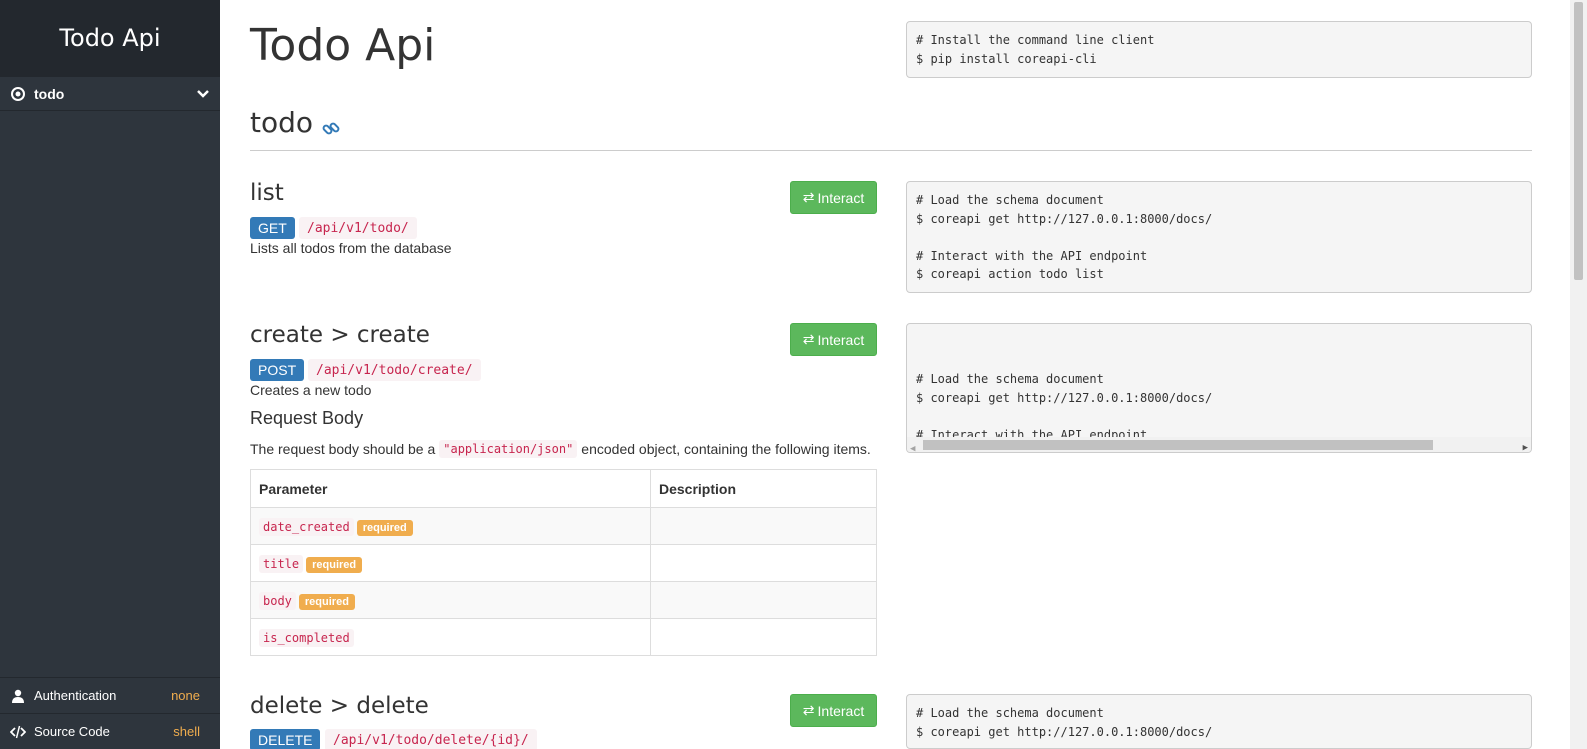  I want to click on section-title-text: todo, so click(282, 122).